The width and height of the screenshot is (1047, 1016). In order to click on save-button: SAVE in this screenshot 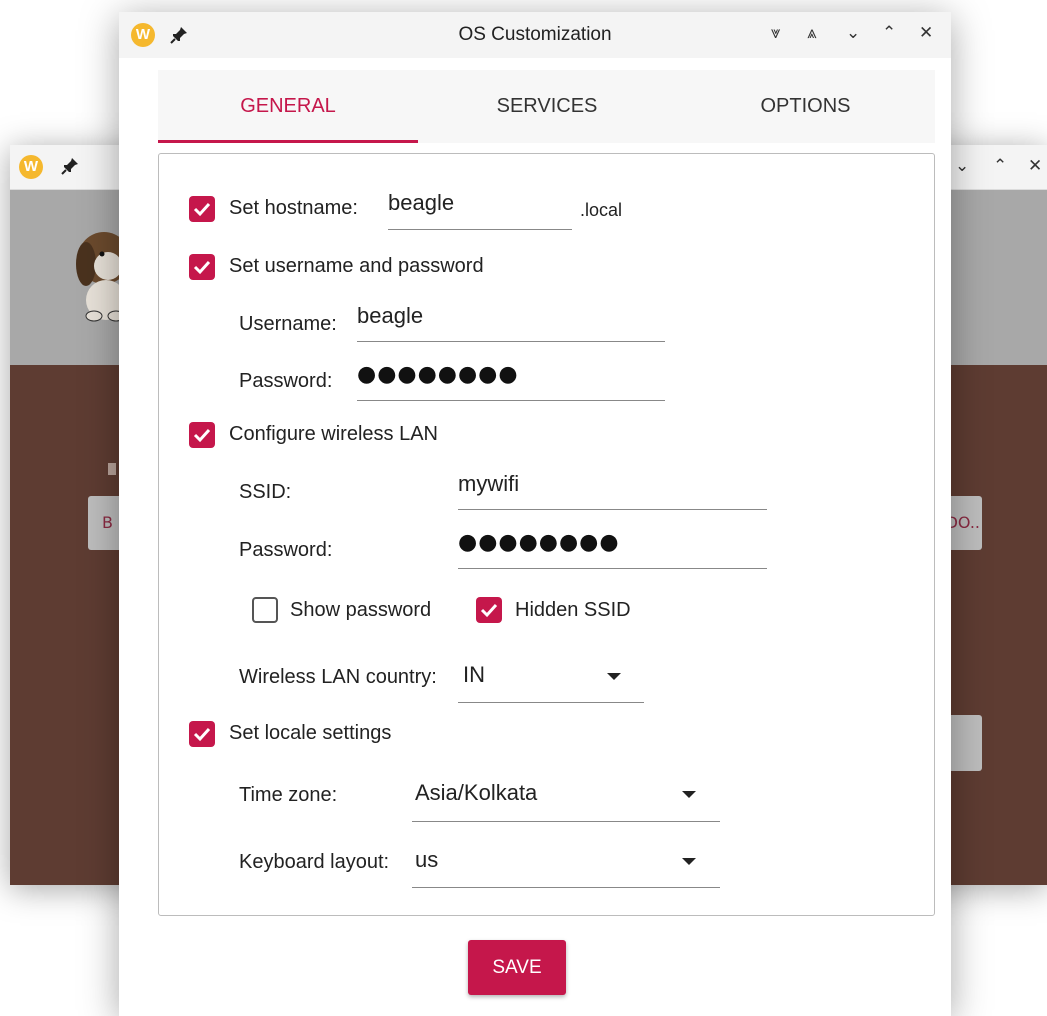, I will do `click(517, 967)`.